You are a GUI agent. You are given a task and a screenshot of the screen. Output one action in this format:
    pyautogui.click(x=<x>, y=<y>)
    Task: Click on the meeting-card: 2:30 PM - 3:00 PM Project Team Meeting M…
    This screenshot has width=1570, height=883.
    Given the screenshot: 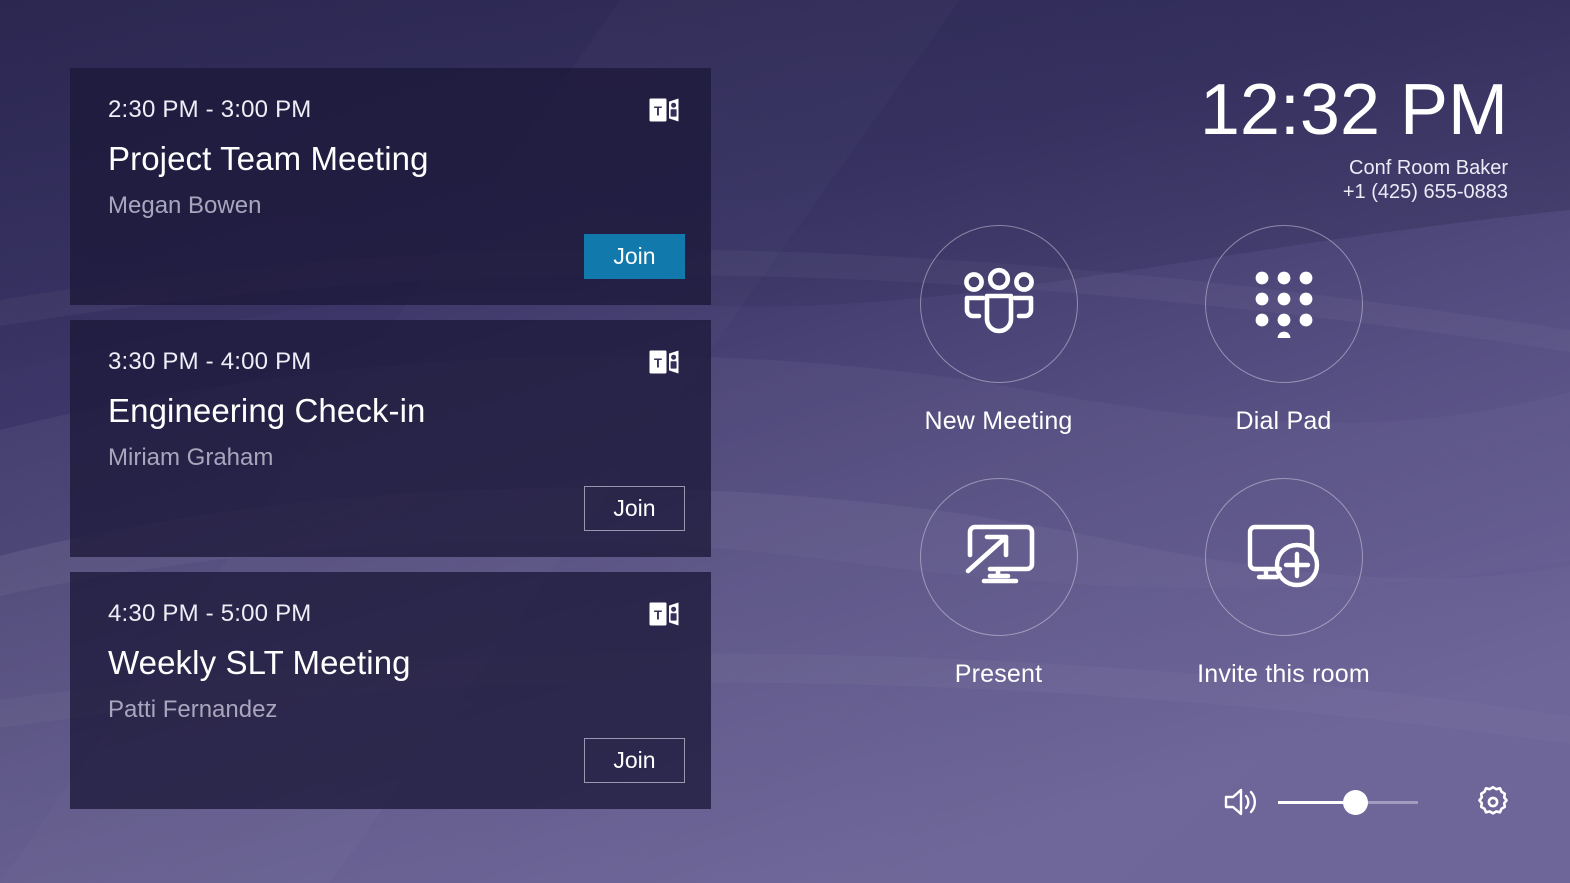 What is the action you would take?
    pyautogui.click(x=390, y=186)
    